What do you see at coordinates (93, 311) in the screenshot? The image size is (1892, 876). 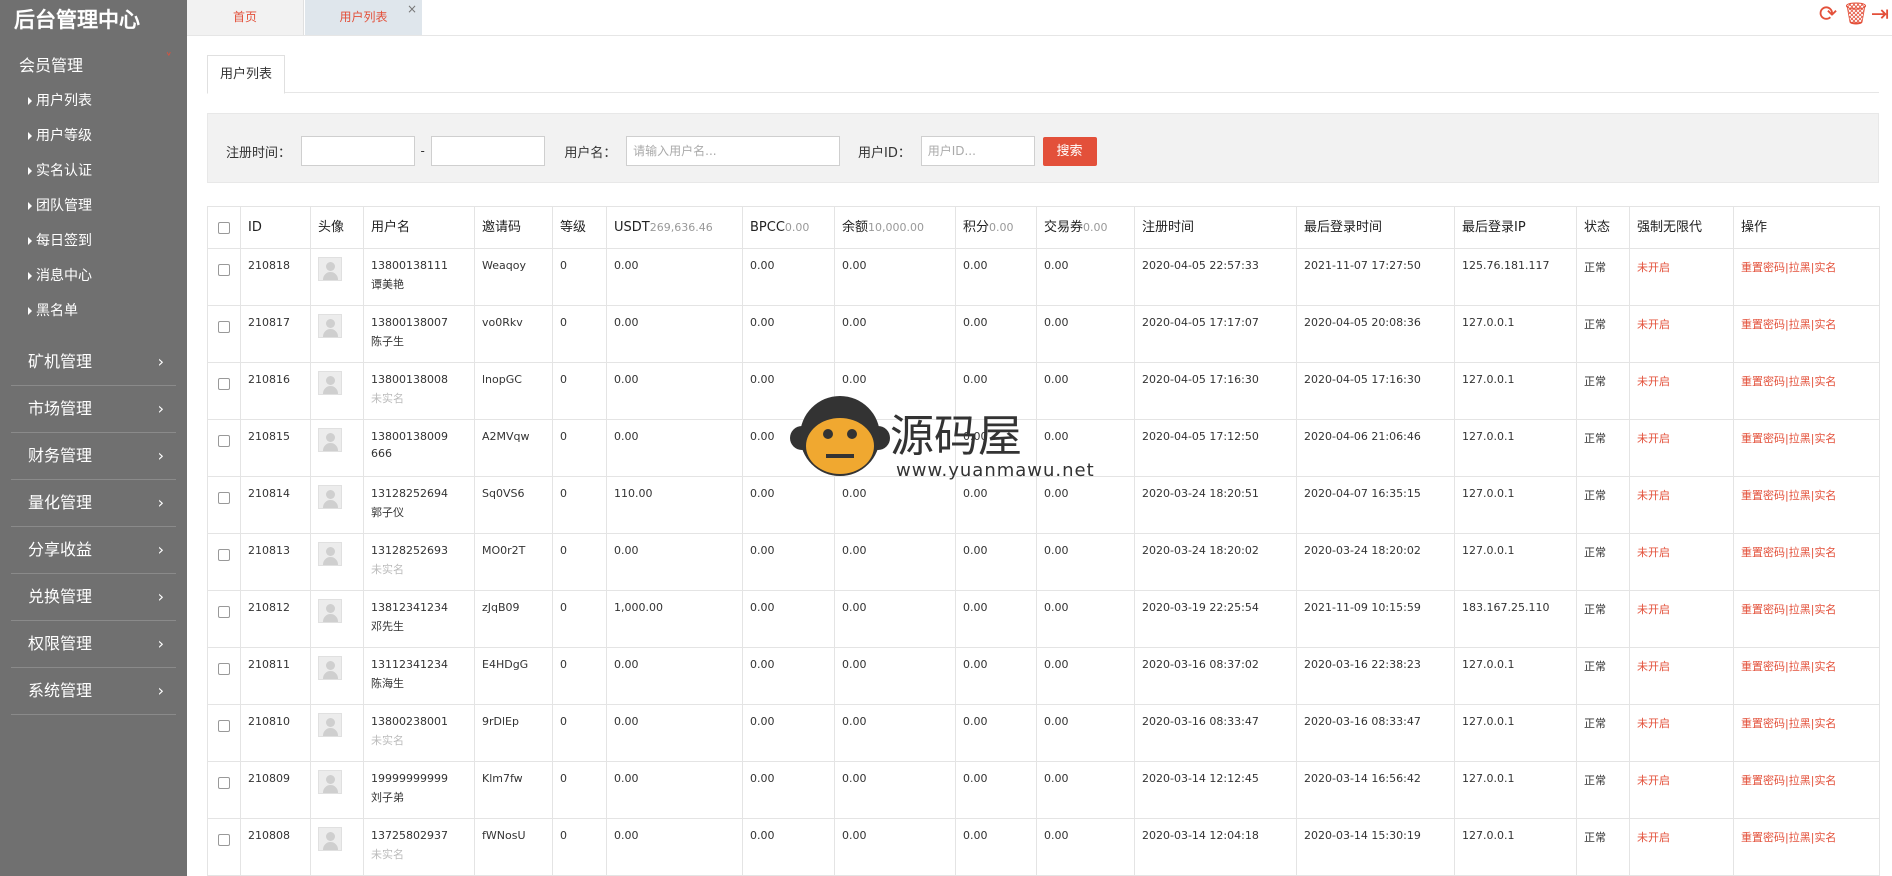 I see `sidebar-item: 黑名单` at bounding box center [93, 311].